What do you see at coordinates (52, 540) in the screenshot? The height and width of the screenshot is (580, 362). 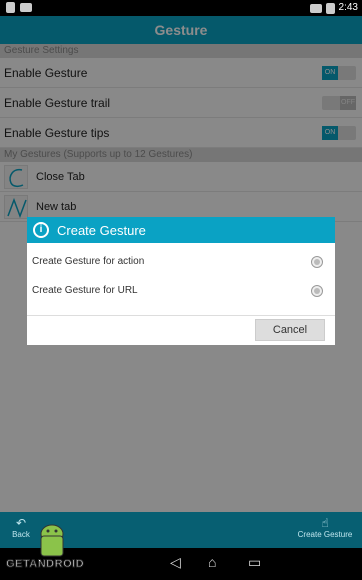 I see `android-robot-icon` at bounding box center [52, 540].